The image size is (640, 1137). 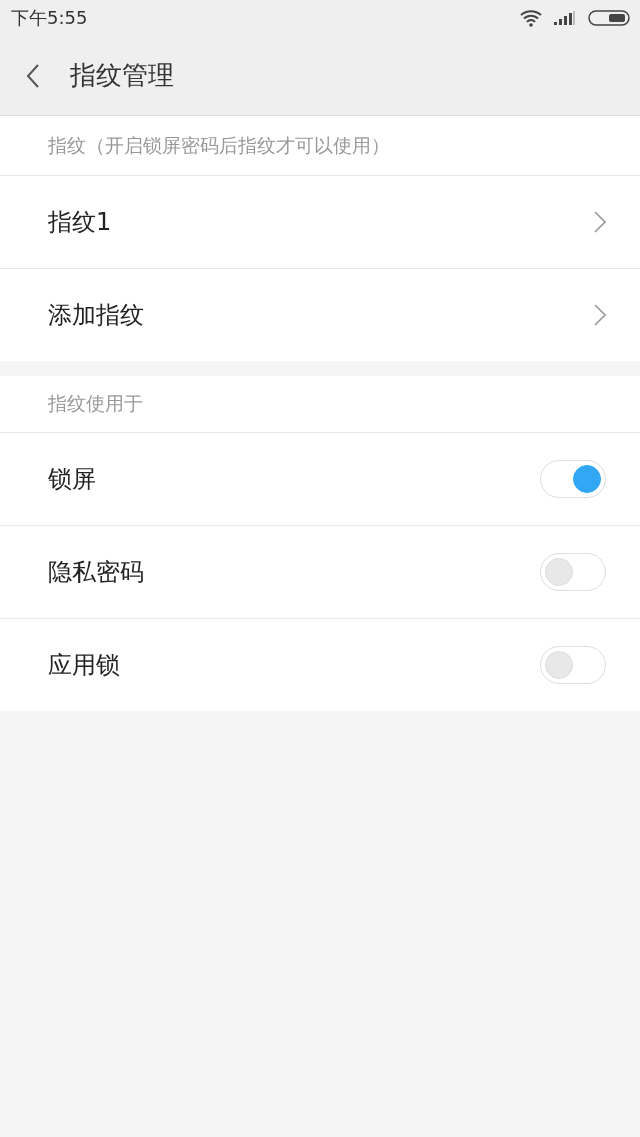 I want to click on setting-label: 添加指纹, so click(x=96, y=315).